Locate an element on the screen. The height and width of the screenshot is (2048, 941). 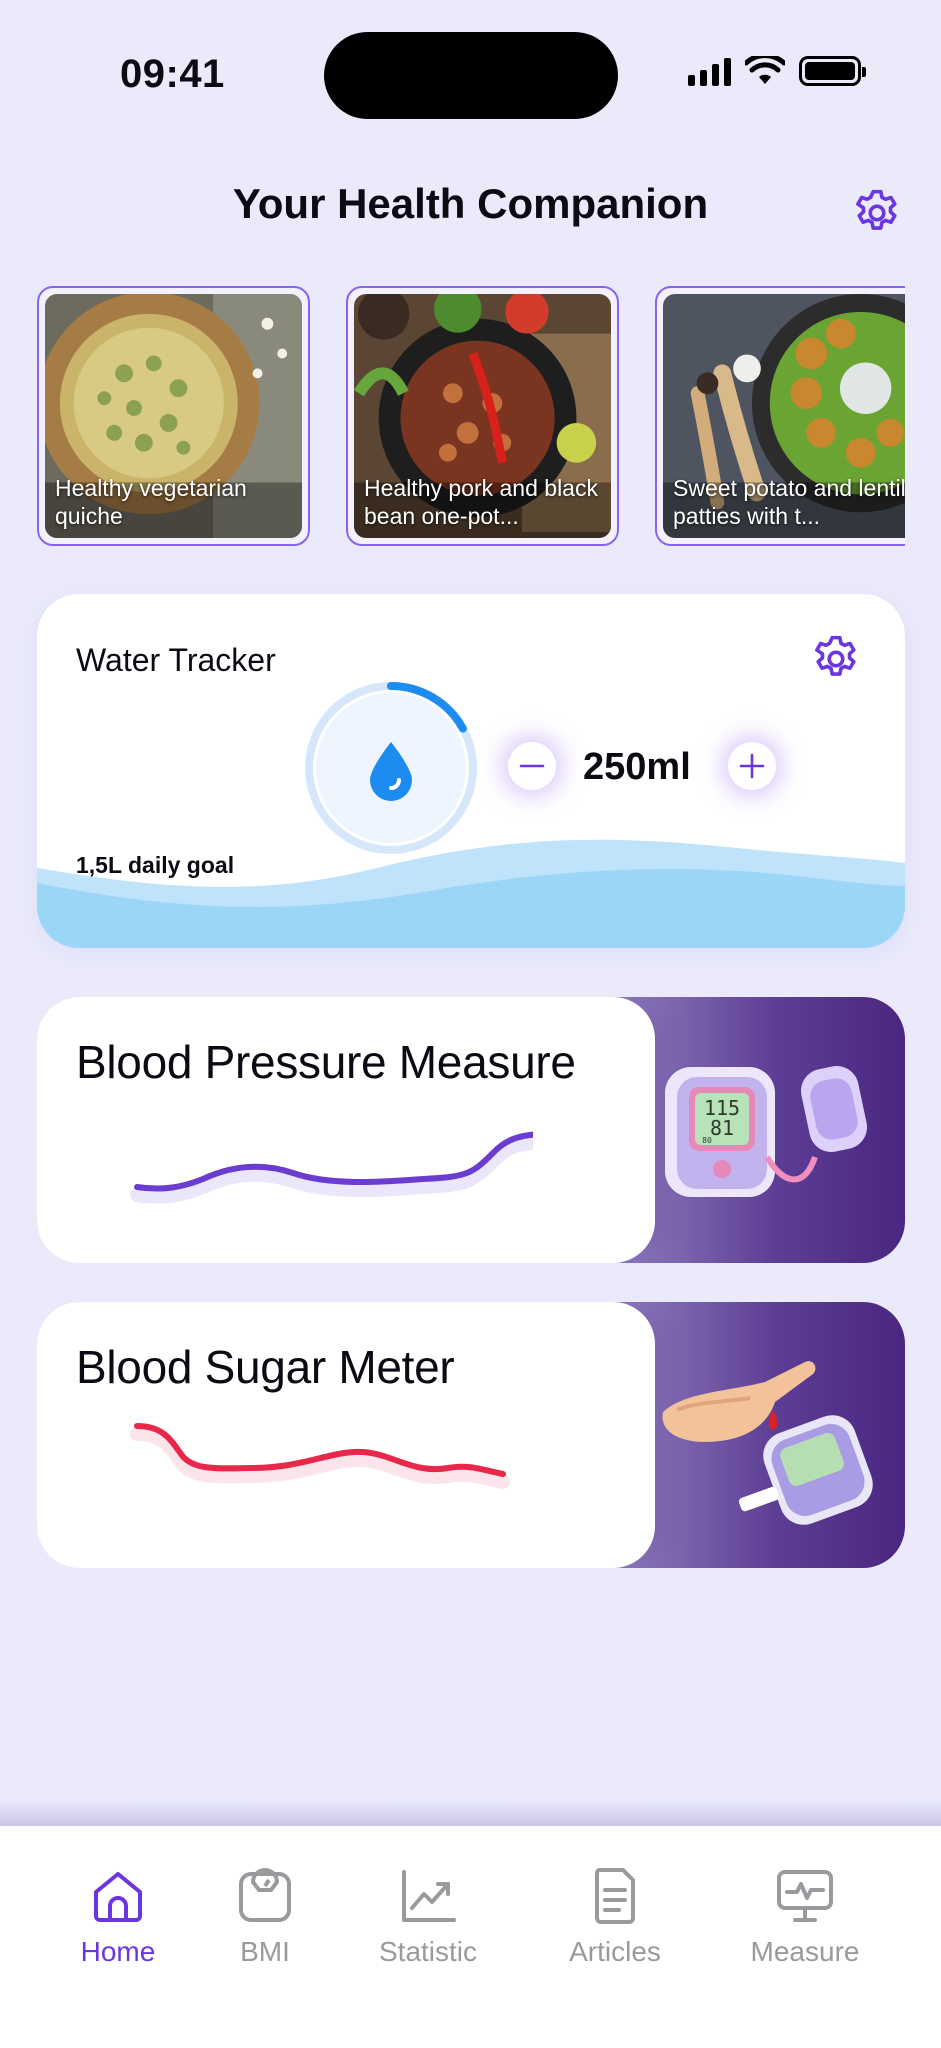
scale-icon is located at coordinates (265, 1895).